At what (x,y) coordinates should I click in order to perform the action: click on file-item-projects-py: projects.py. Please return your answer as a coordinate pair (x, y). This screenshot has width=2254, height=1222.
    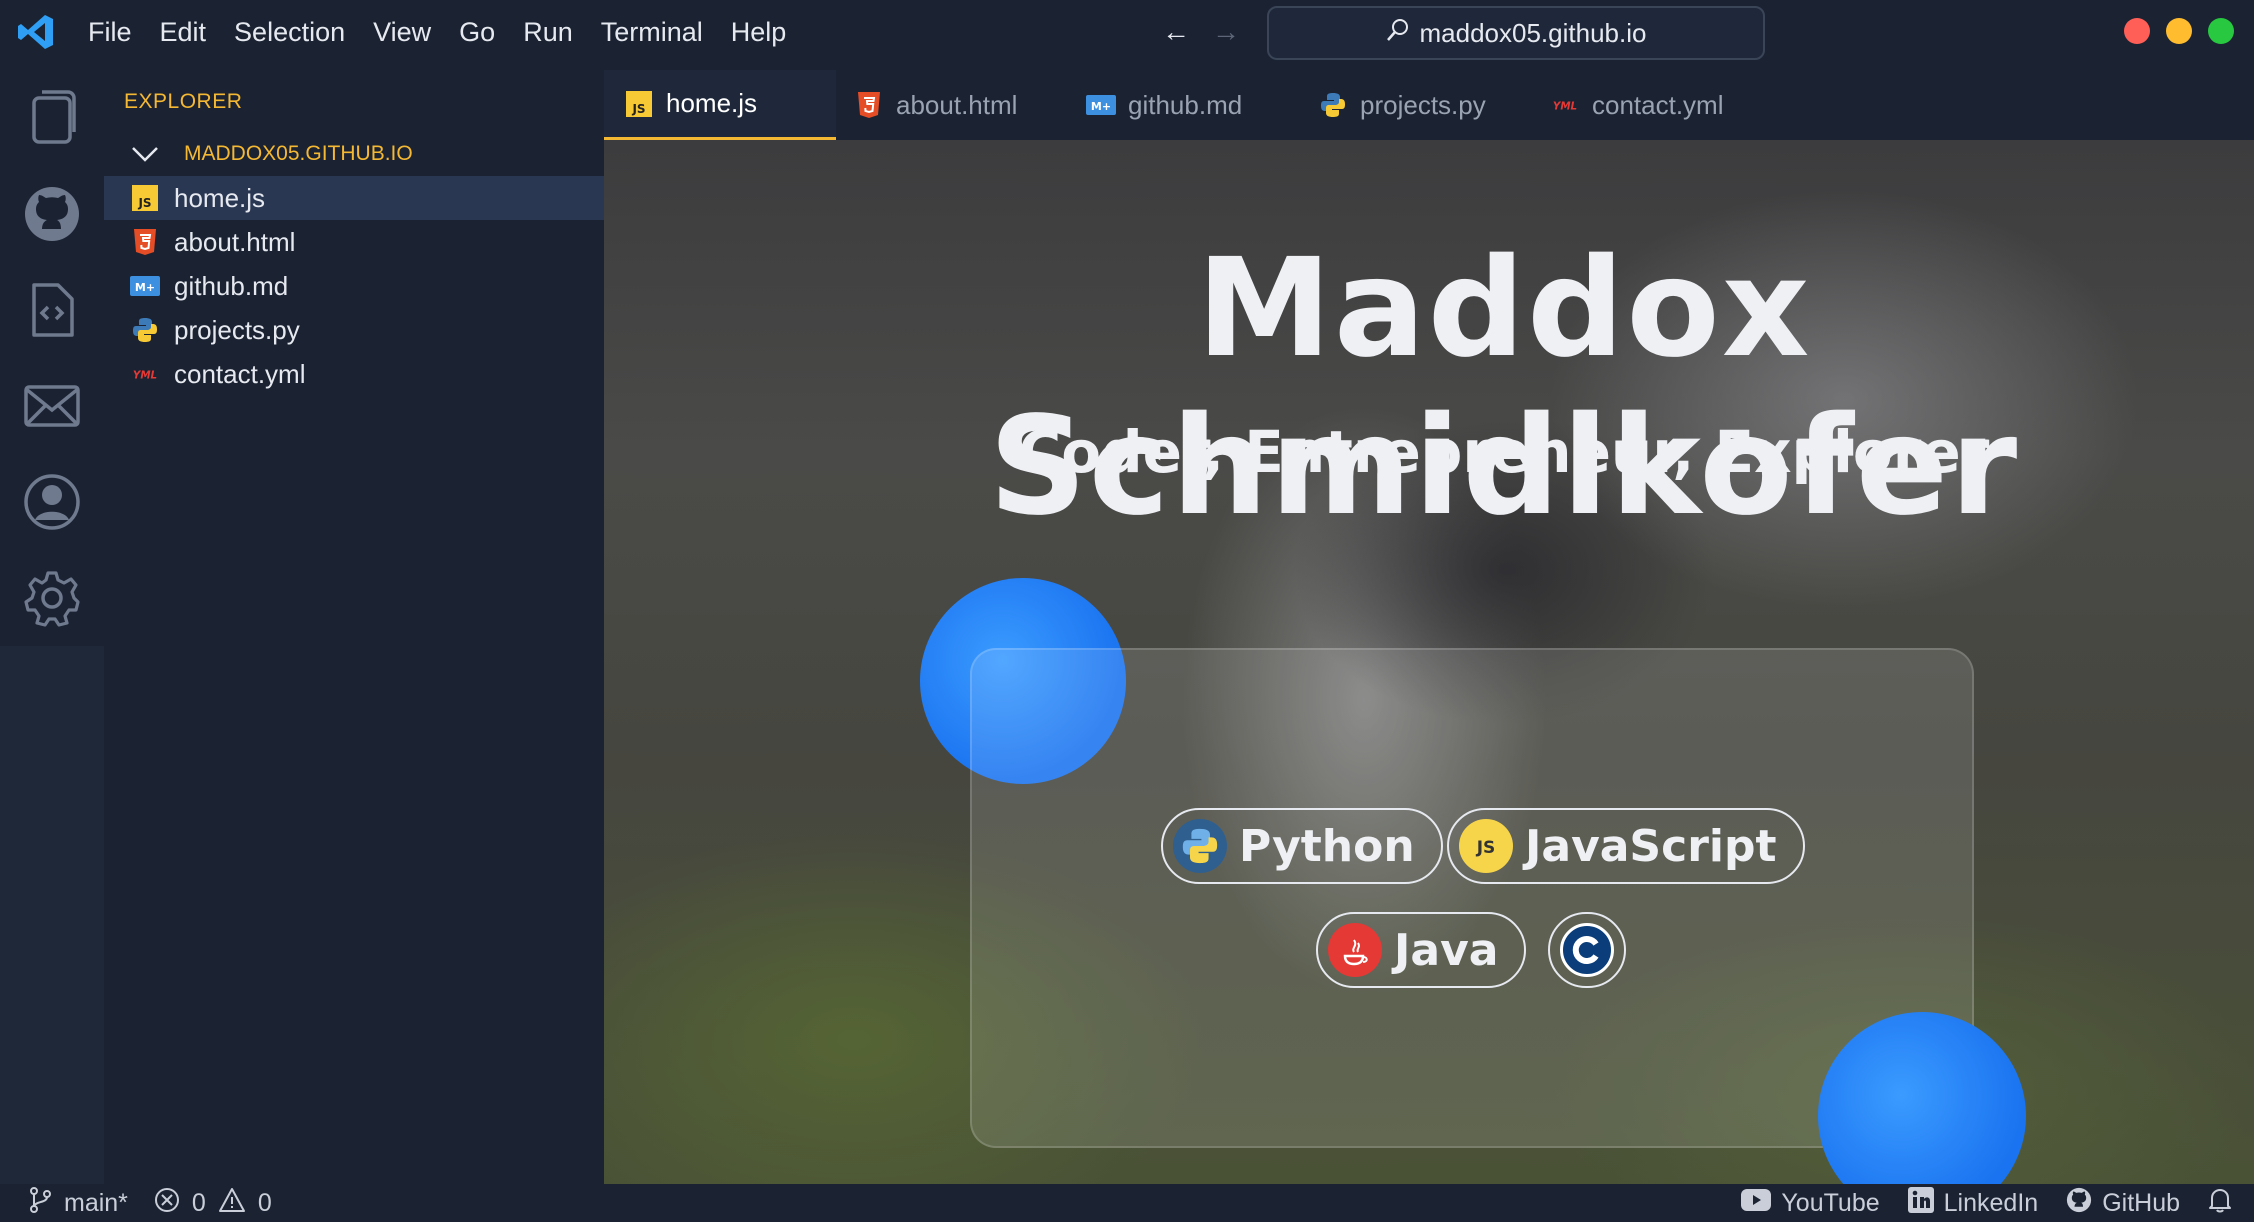
    Looking at the image, I should click on (354, 330).